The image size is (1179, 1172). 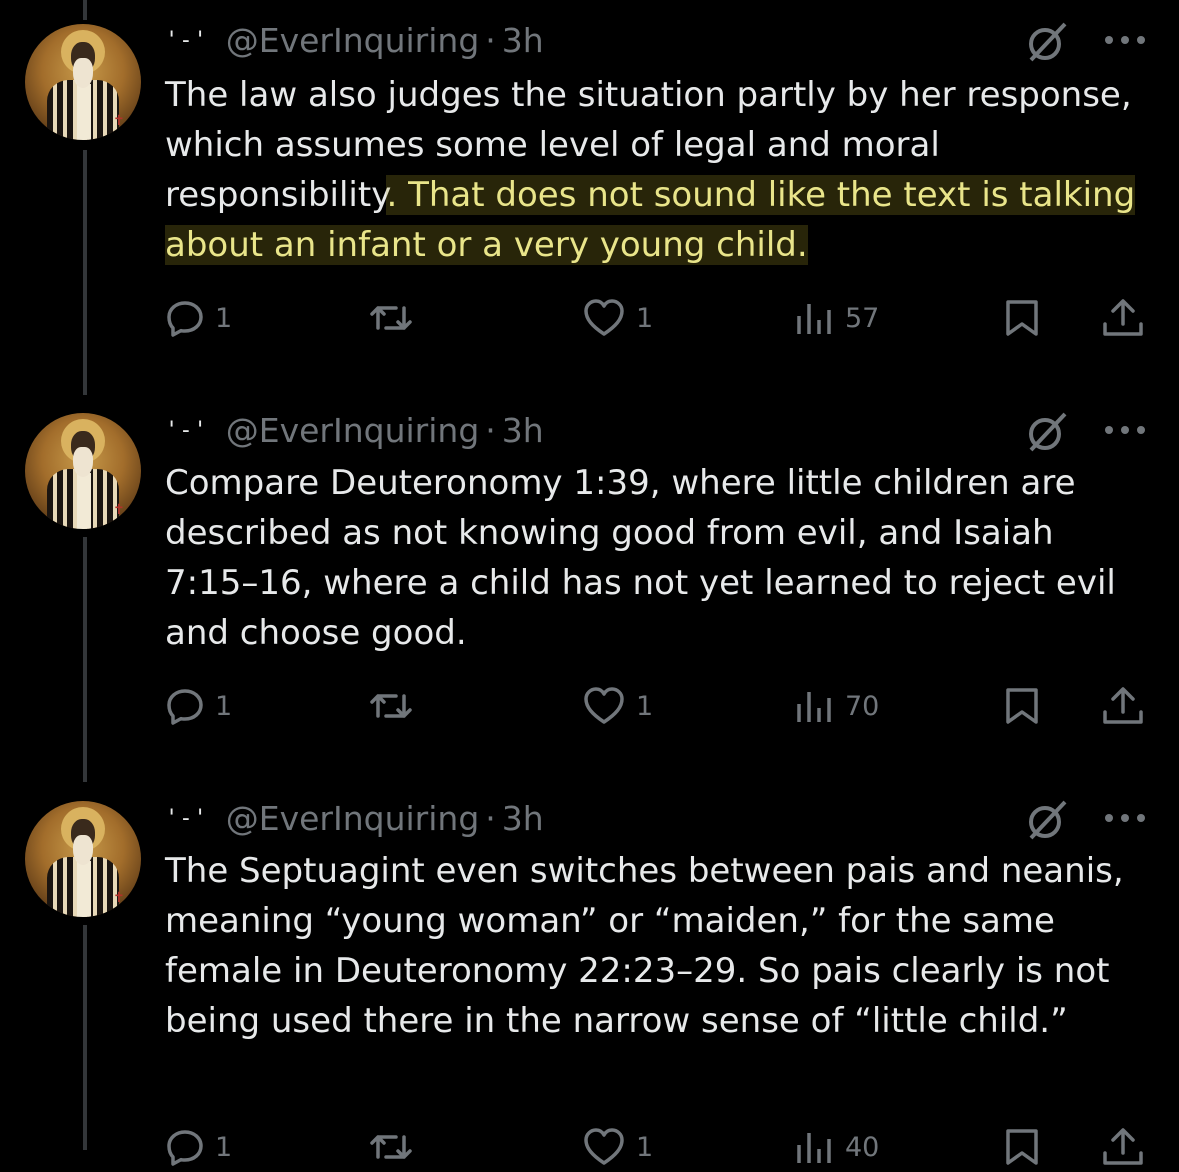 I want to click on views-count: 70, so click(x=862, y=706).